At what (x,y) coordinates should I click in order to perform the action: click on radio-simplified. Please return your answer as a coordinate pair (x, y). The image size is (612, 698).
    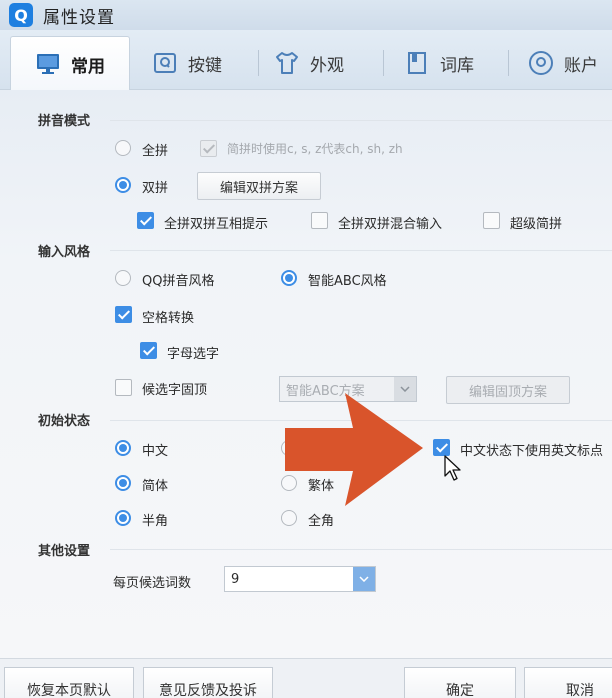
    Looking at the image, I should click on (123, 483).